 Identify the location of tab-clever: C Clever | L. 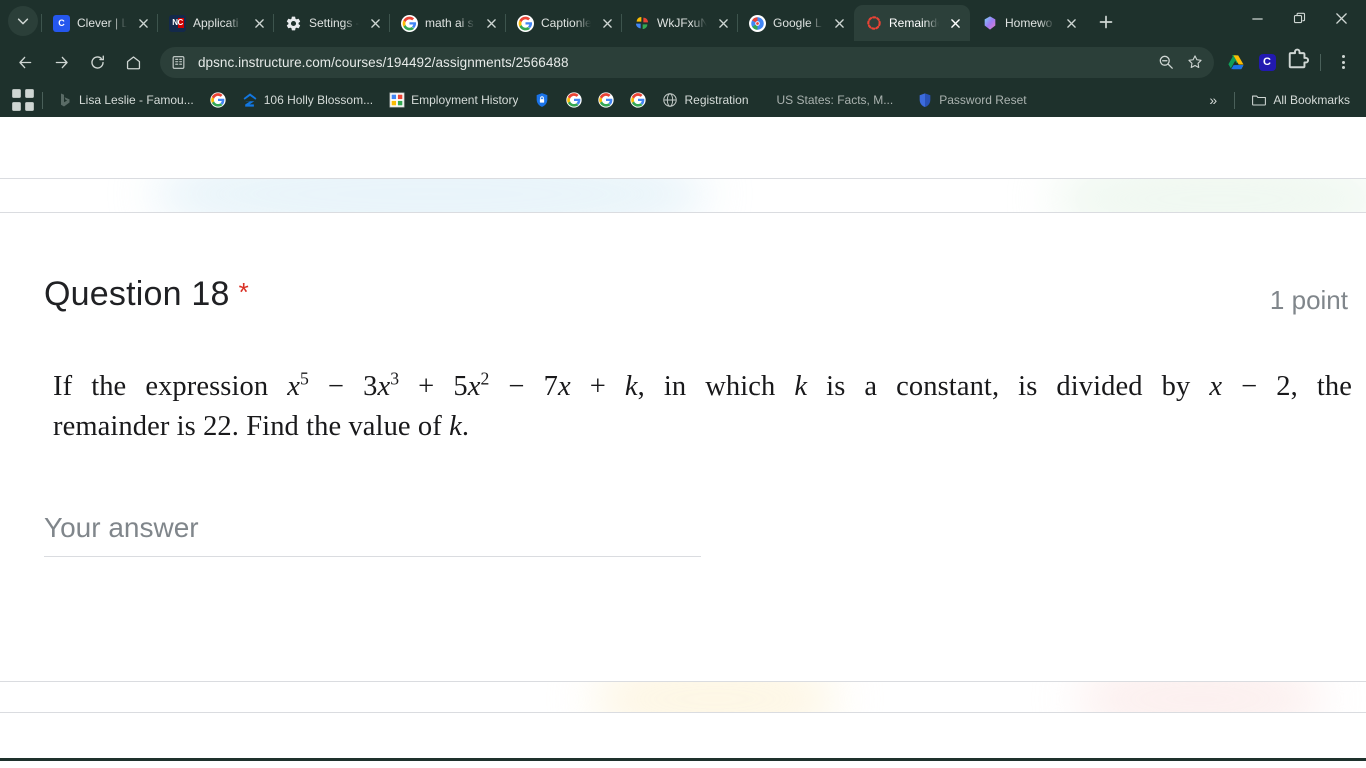
(99, 23).